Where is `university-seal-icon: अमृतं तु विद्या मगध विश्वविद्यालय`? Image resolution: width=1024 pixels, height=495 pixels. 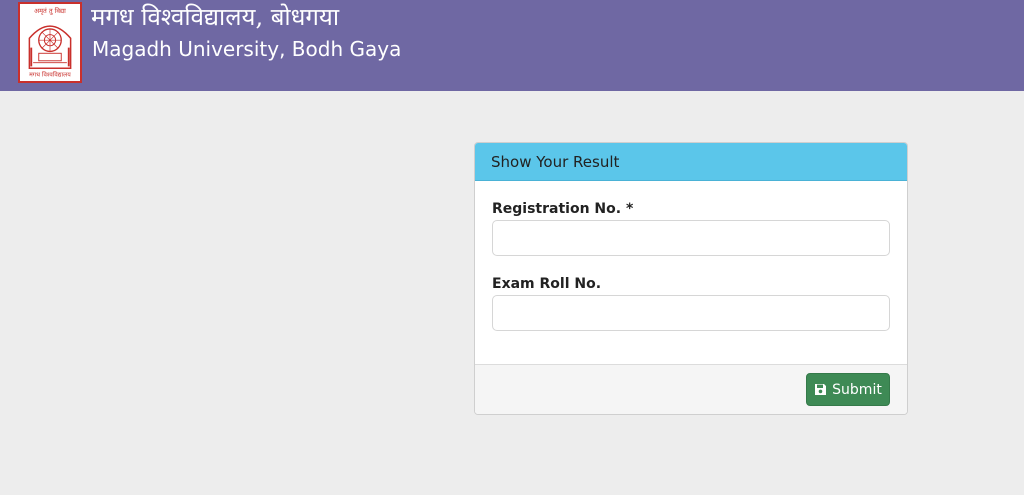 university-seal-icon: अमृतं तु विद्या मगध विश्वविद्यालय is located at coordinates (50, 42).